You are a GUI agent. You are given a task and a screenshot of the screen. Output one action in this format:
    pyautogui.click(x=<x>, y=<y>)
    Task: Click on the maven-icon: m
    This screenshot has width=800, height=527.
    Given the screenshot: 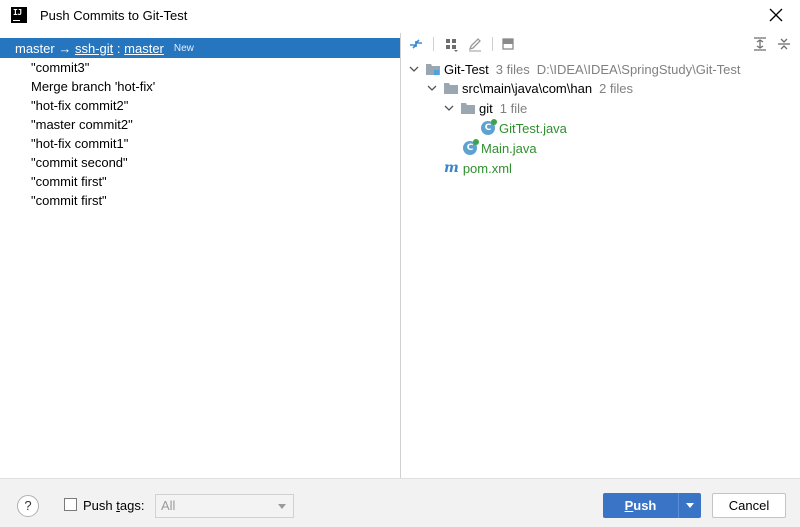 What is the action you would take?
    pyautogui.click(x=451, y=168)
    